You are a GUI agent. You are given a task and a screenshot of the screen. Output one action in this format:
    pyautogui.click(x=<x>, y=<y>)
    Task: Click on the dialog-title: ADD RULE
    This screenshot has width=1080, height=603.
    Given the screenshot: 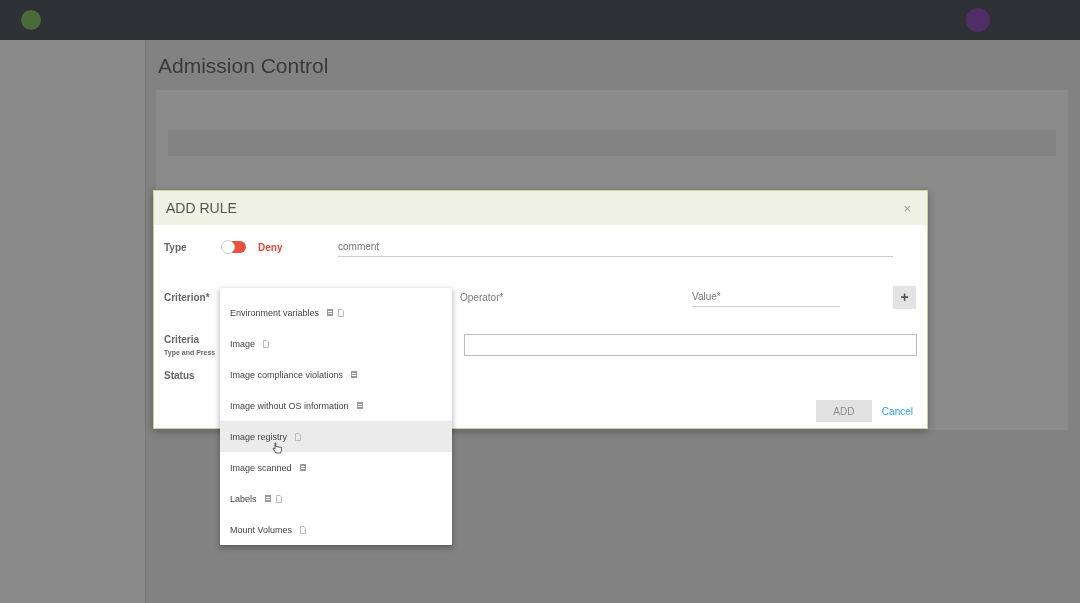 What is the action you would take?
    pyautogui.click(x=201, y=208)
    